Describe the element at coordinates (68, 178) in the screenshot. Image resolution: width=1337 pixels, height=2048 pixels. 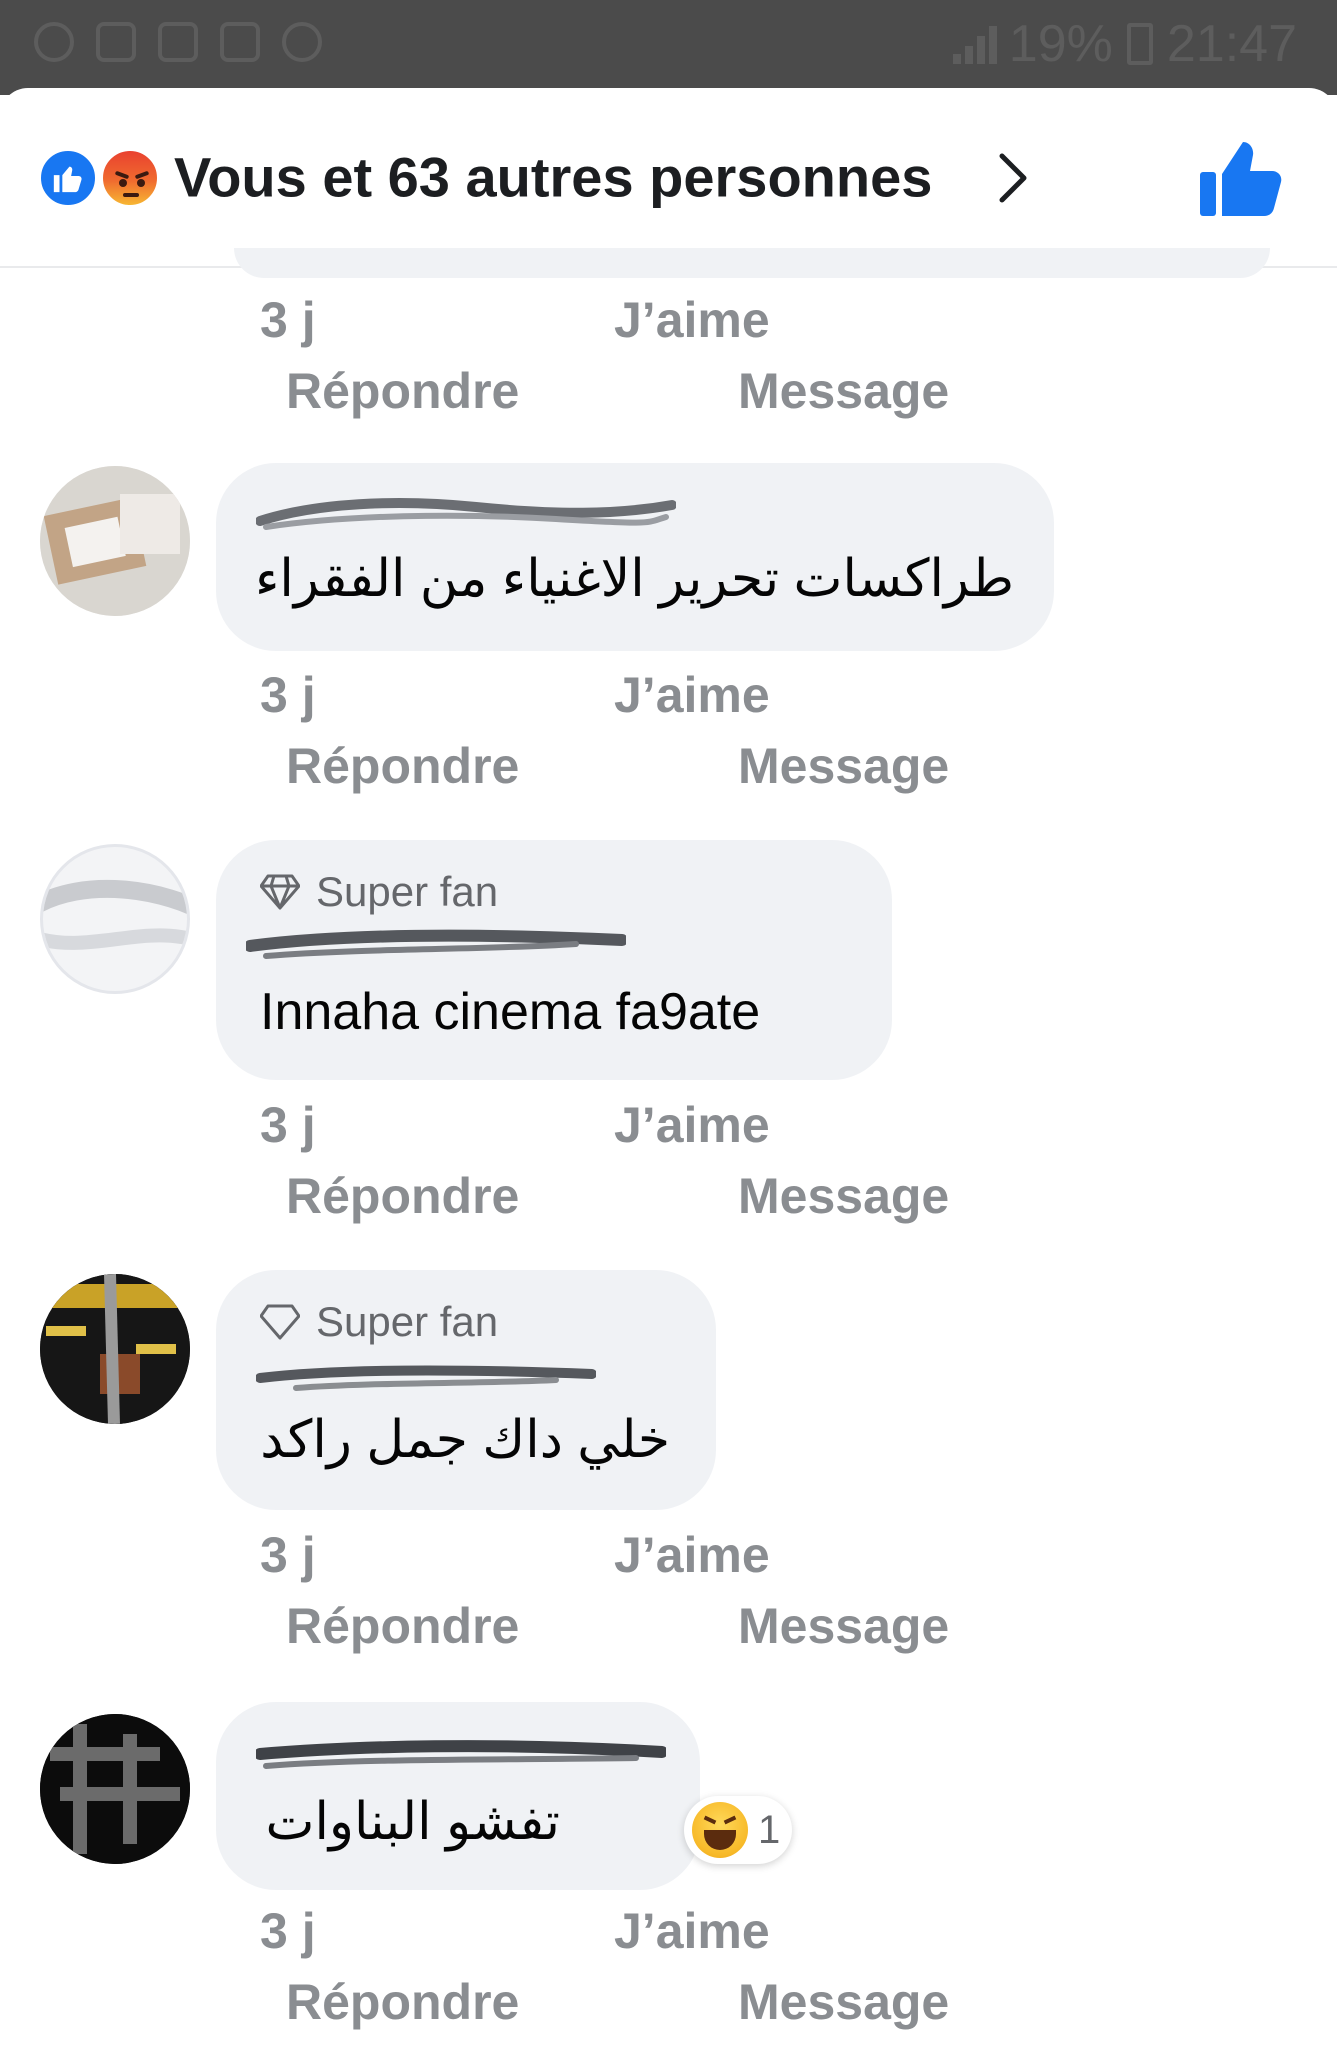
I see `like-icon` at that location.